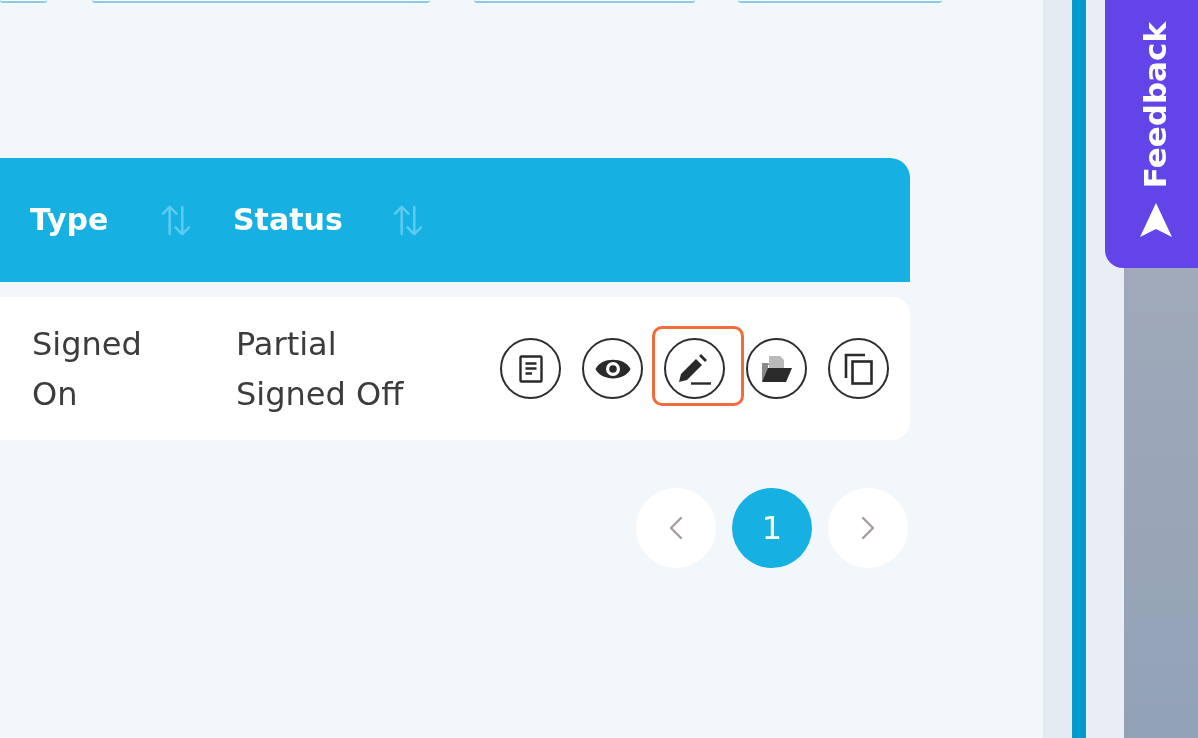 The height and width of the screenshot is (738, 1198). Describe the element at coordinates (676, 528) in the screenshot. I see `chevron-left-icon` at that location.